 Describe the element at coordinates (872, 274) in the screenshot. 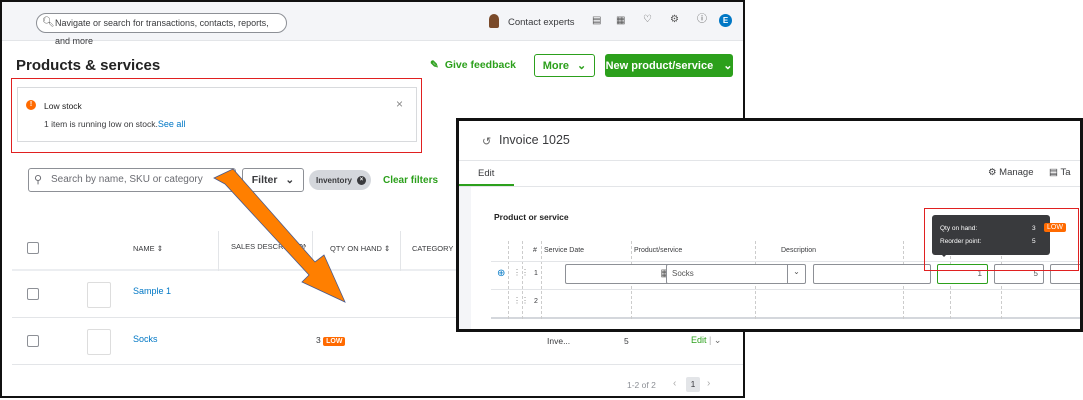

I see `description-input` at that location.